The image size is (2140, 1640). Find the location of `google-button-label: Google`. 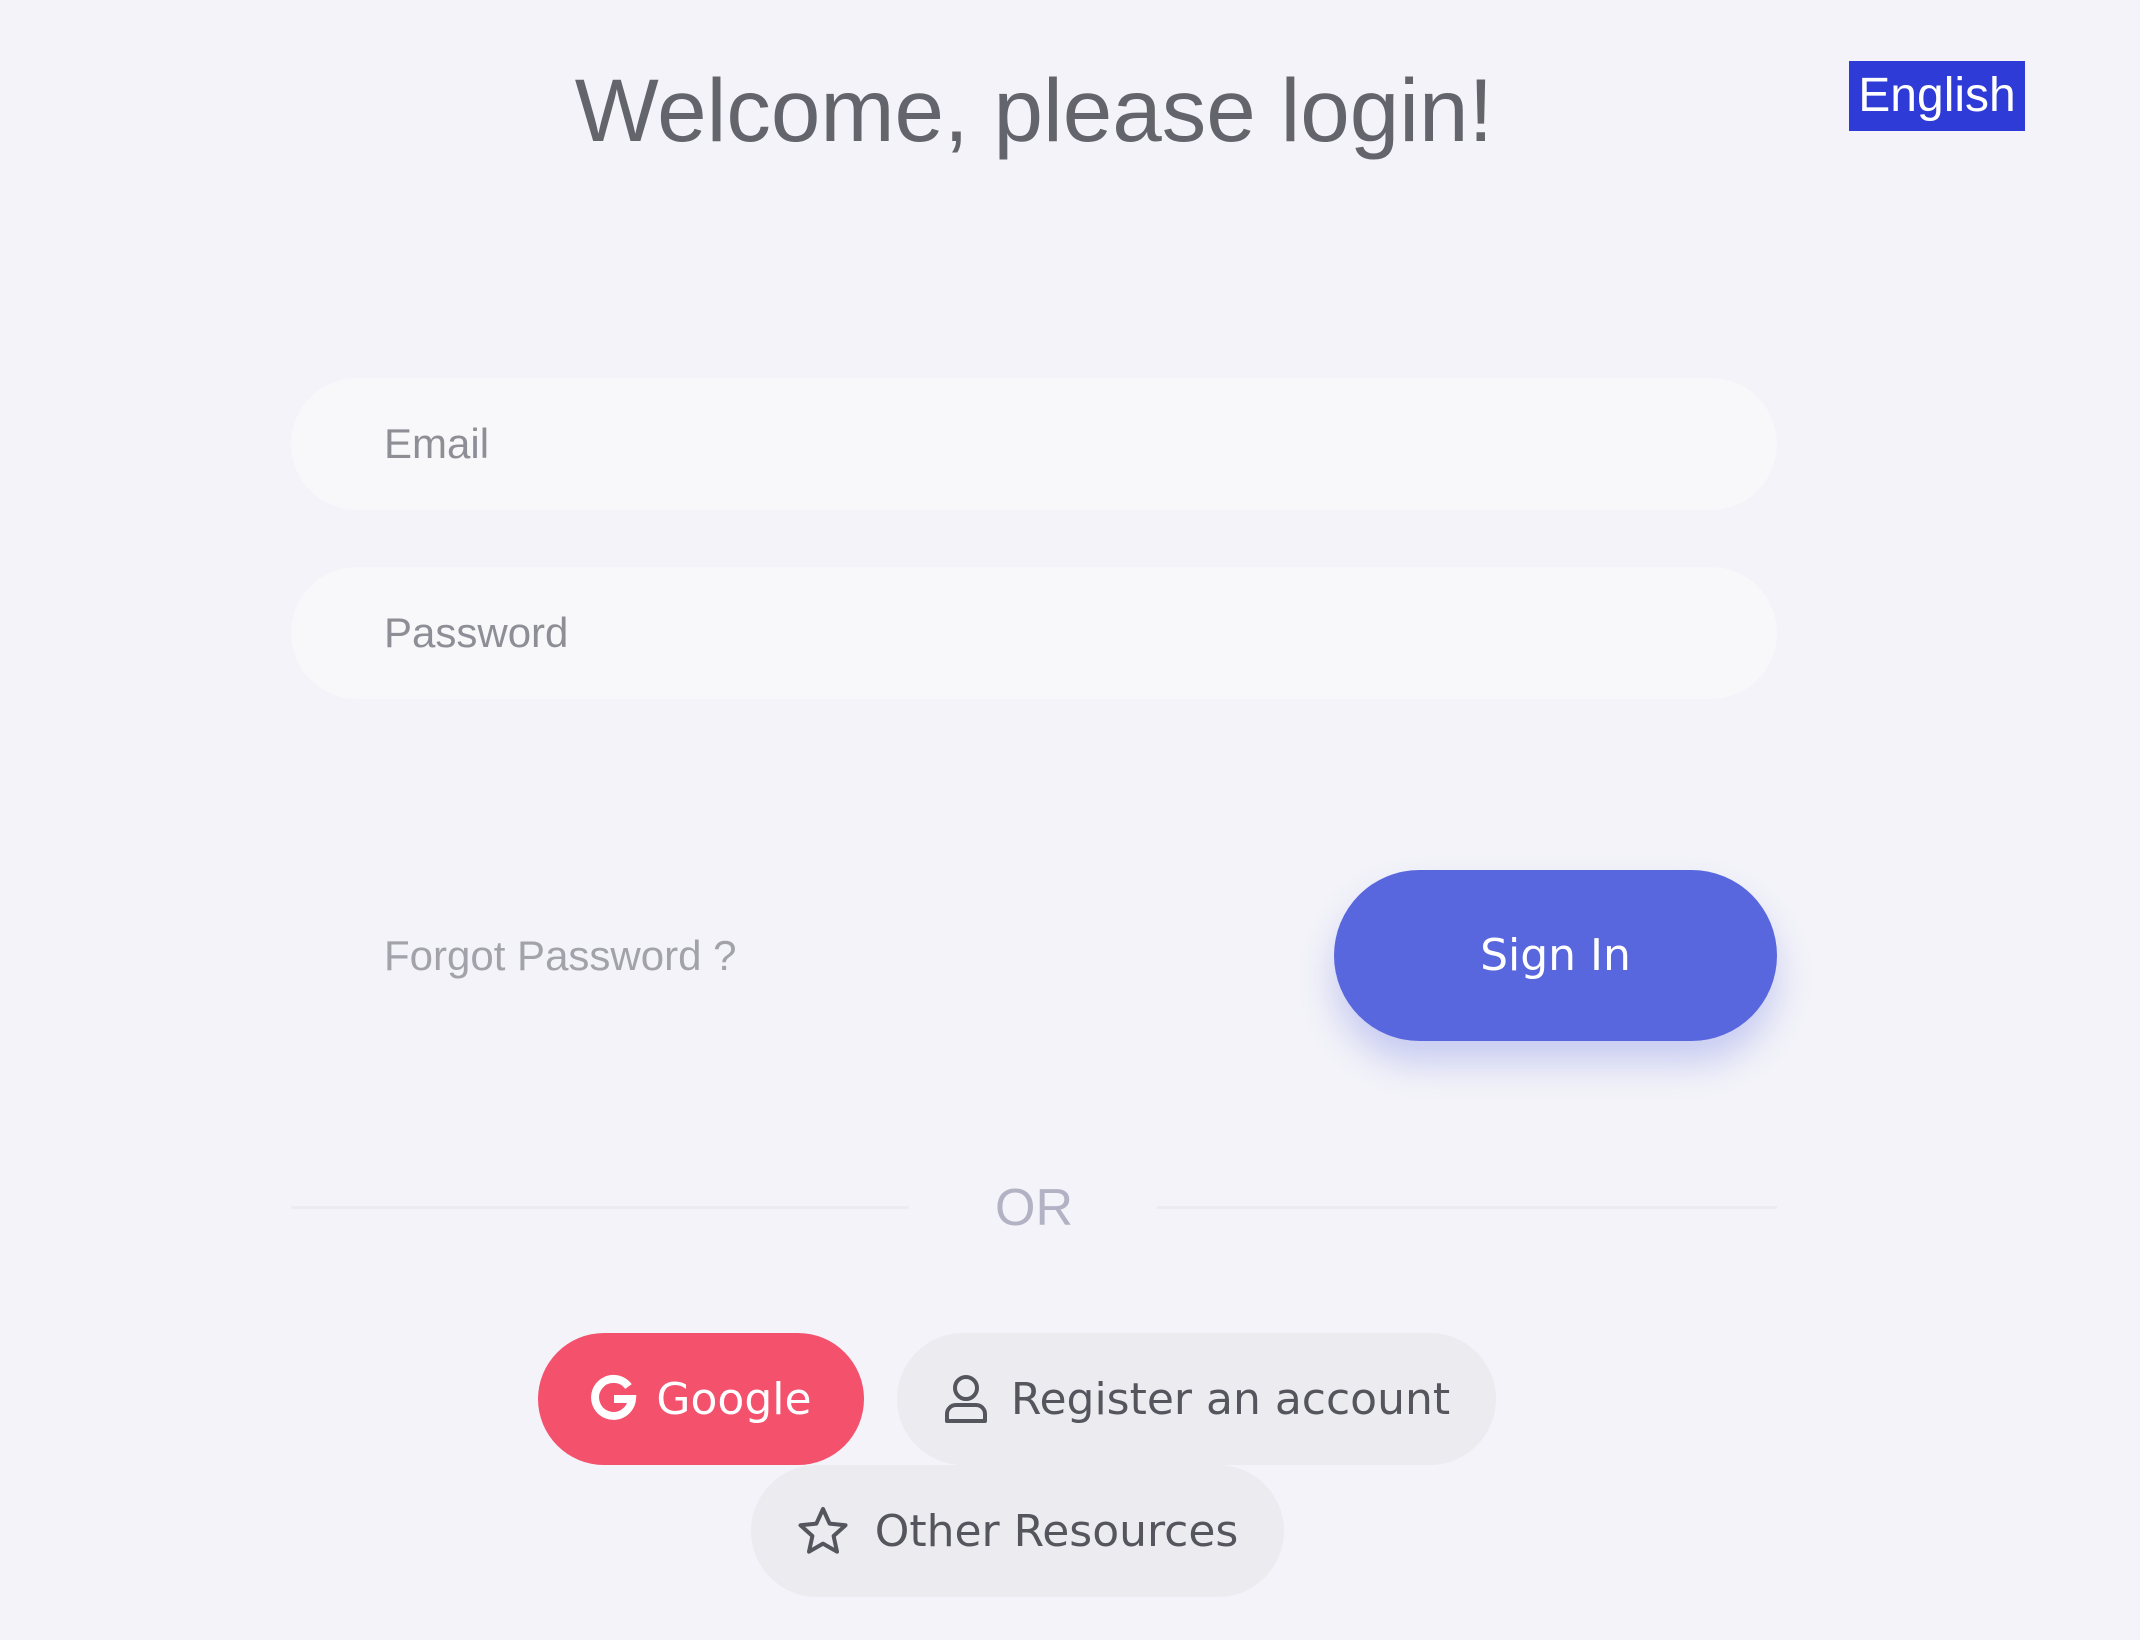

google-button-label: Google is located at coordinates (734, 1399).